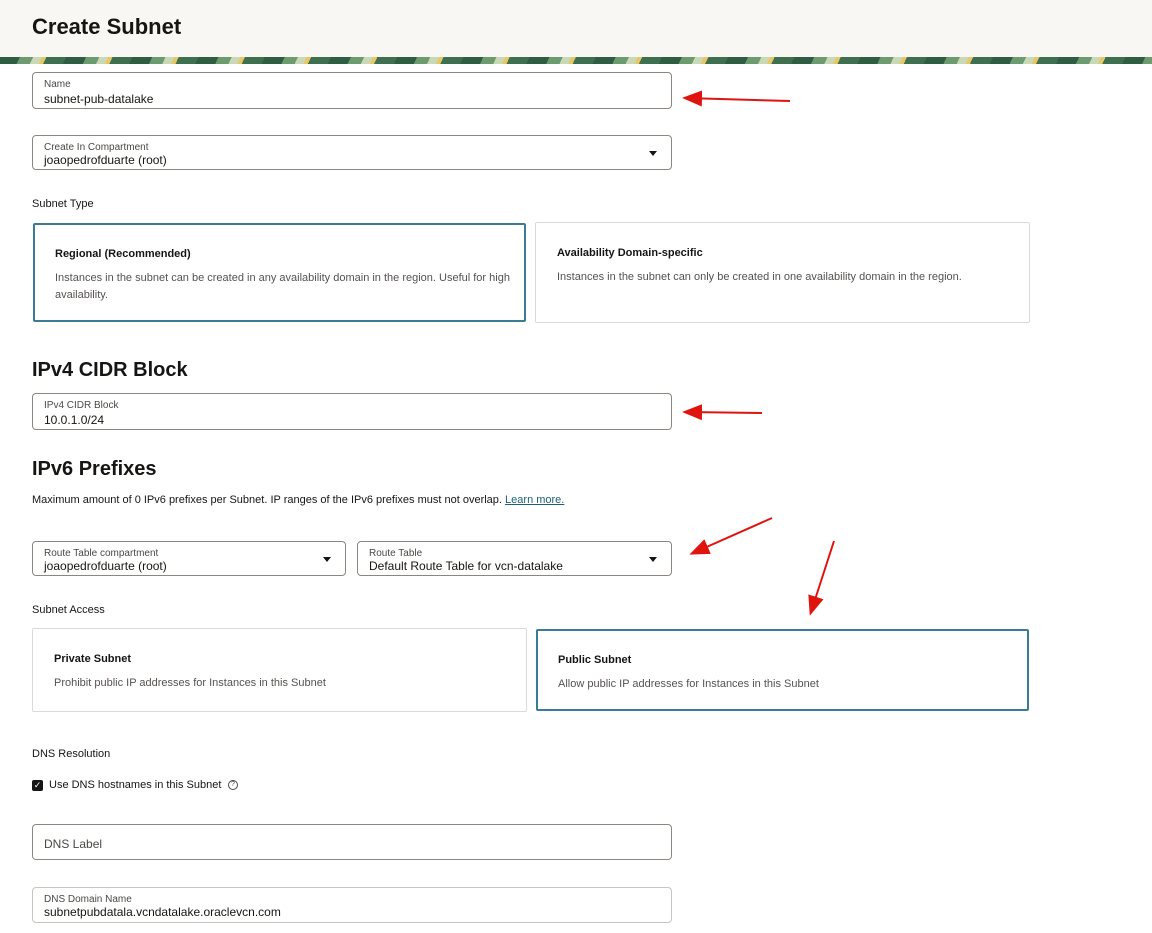  I want to click on private-subnet-title: Private Subnet, so click(93, 659).